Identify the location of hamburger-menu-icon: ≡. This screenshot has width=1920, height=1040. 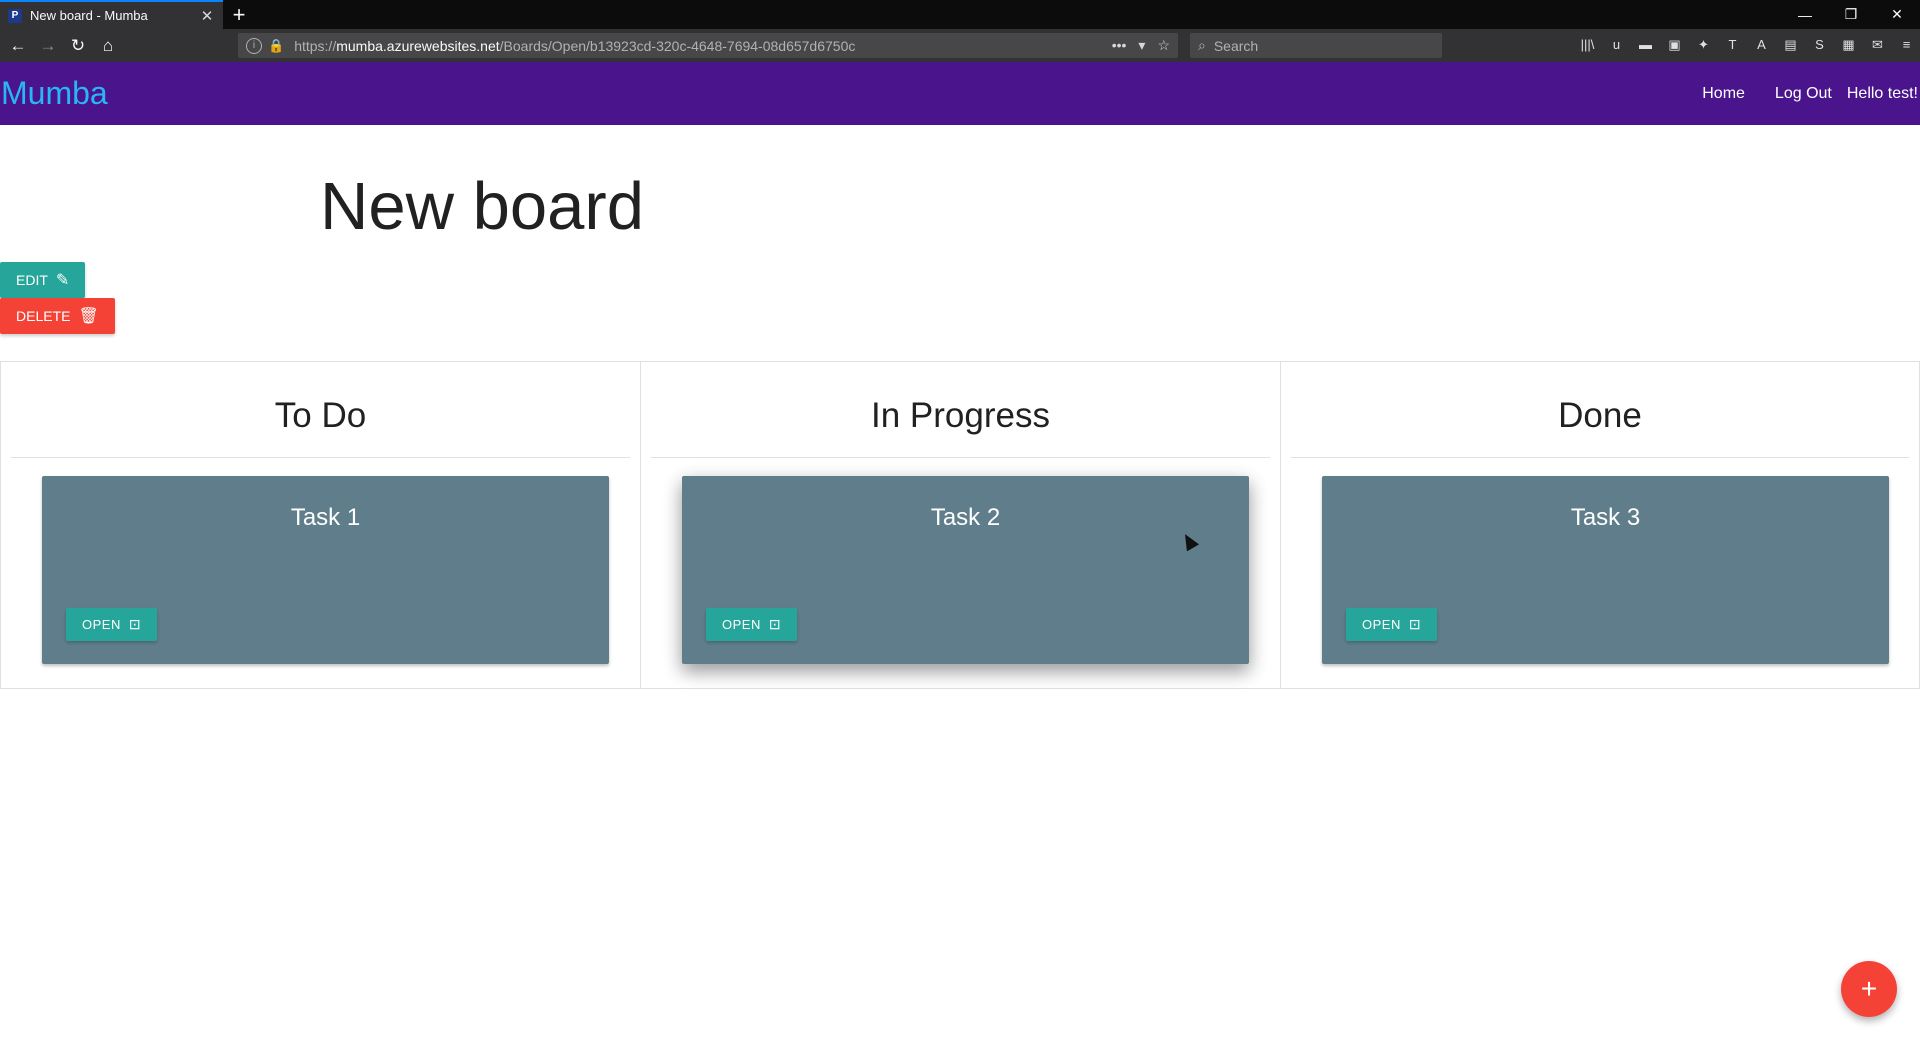
(1906, 44).